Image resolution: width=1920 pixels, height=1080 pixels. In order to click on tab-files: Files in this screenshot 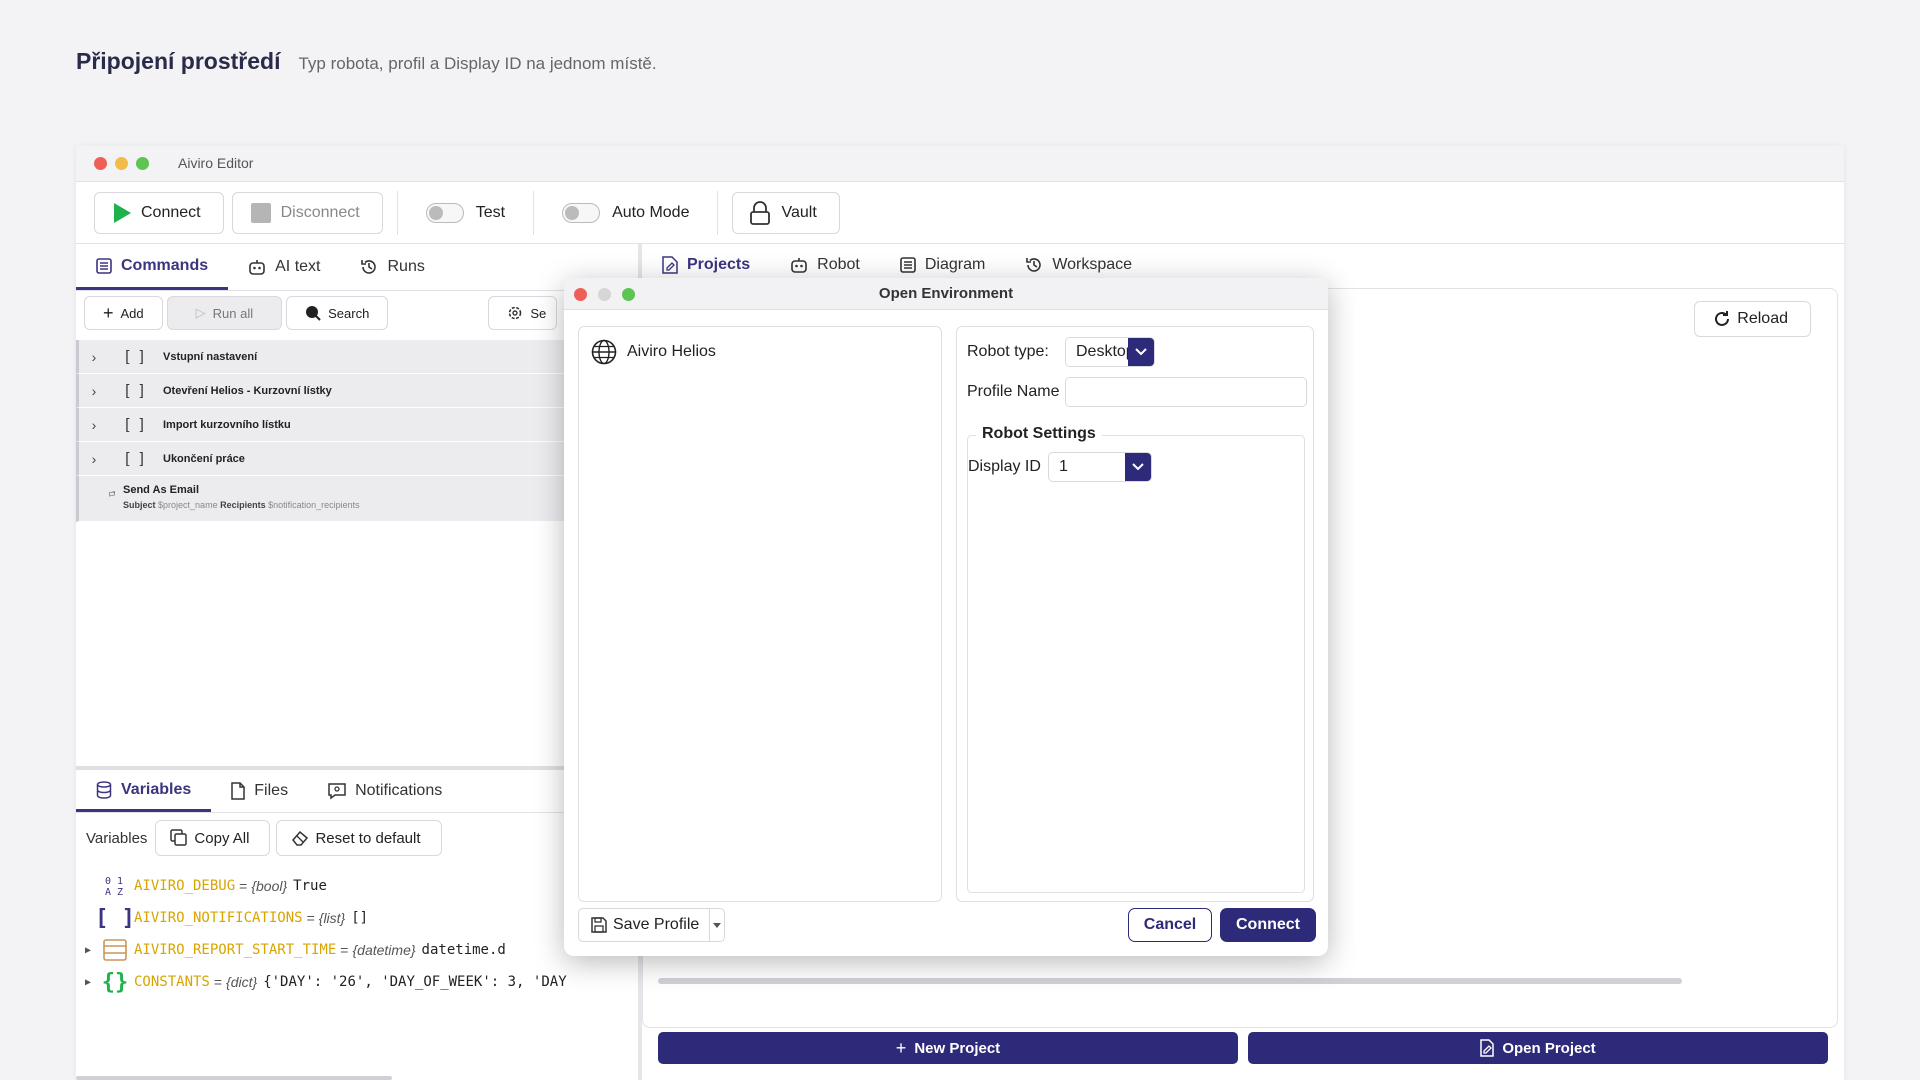, I will do `click(259, 791)`.